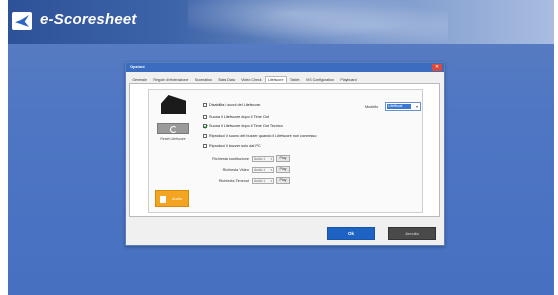 The width and height of the screenshot is (558, 295). What do you see at coordinates (163, 199) in the screenshot?
I see `document-icon` at bounding box center [163, 199].